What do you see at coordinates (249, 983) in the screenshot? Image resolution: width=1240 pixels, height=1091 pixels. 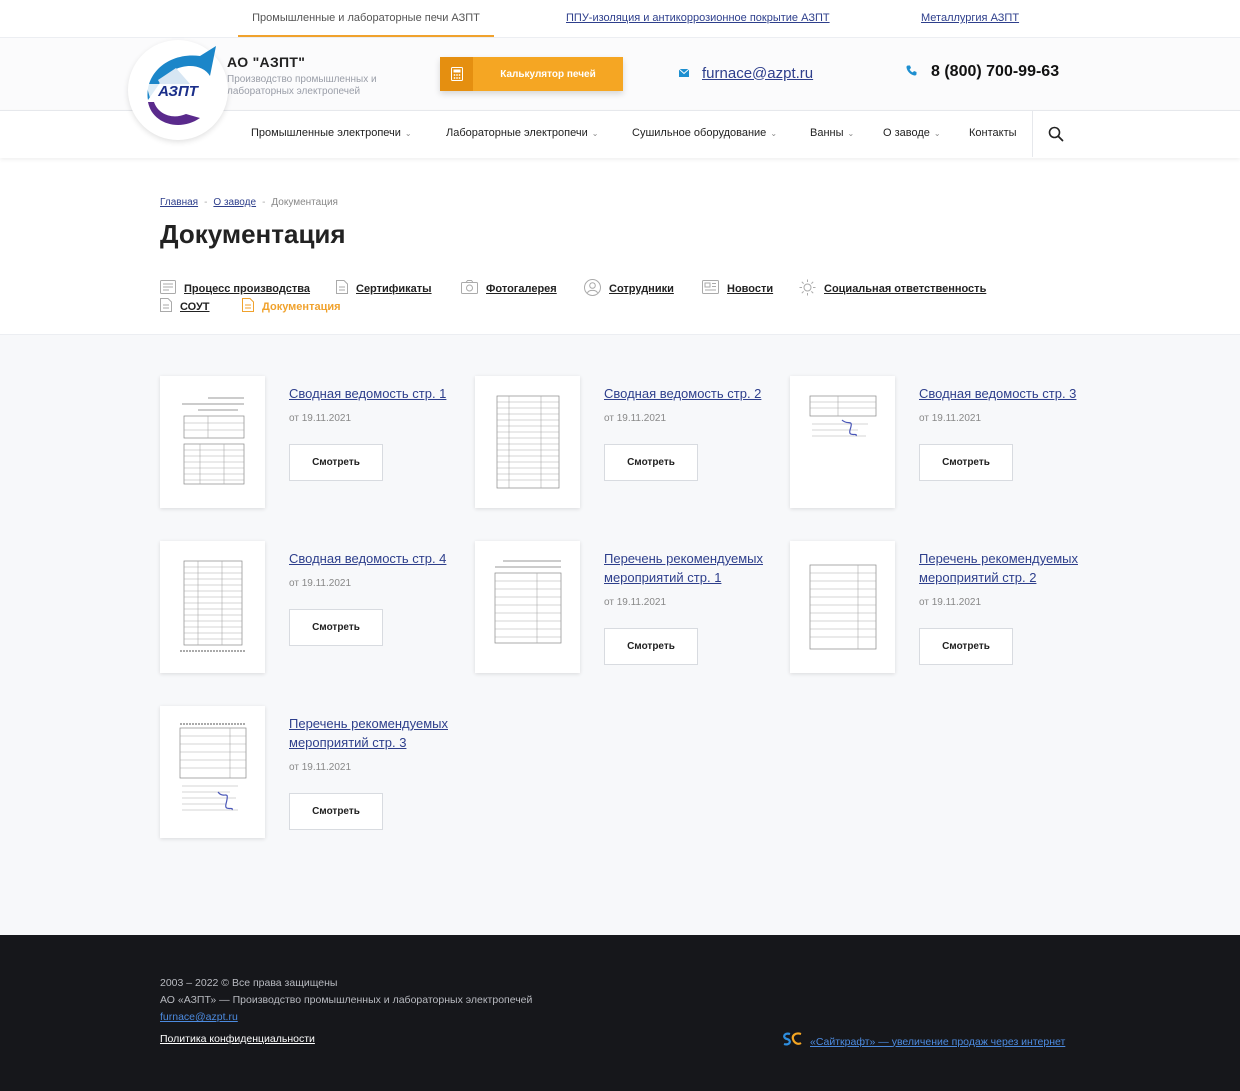 I see `footer-copyright: 2003 – 2022 © Все права защищены` at bounding box center [249, 983].